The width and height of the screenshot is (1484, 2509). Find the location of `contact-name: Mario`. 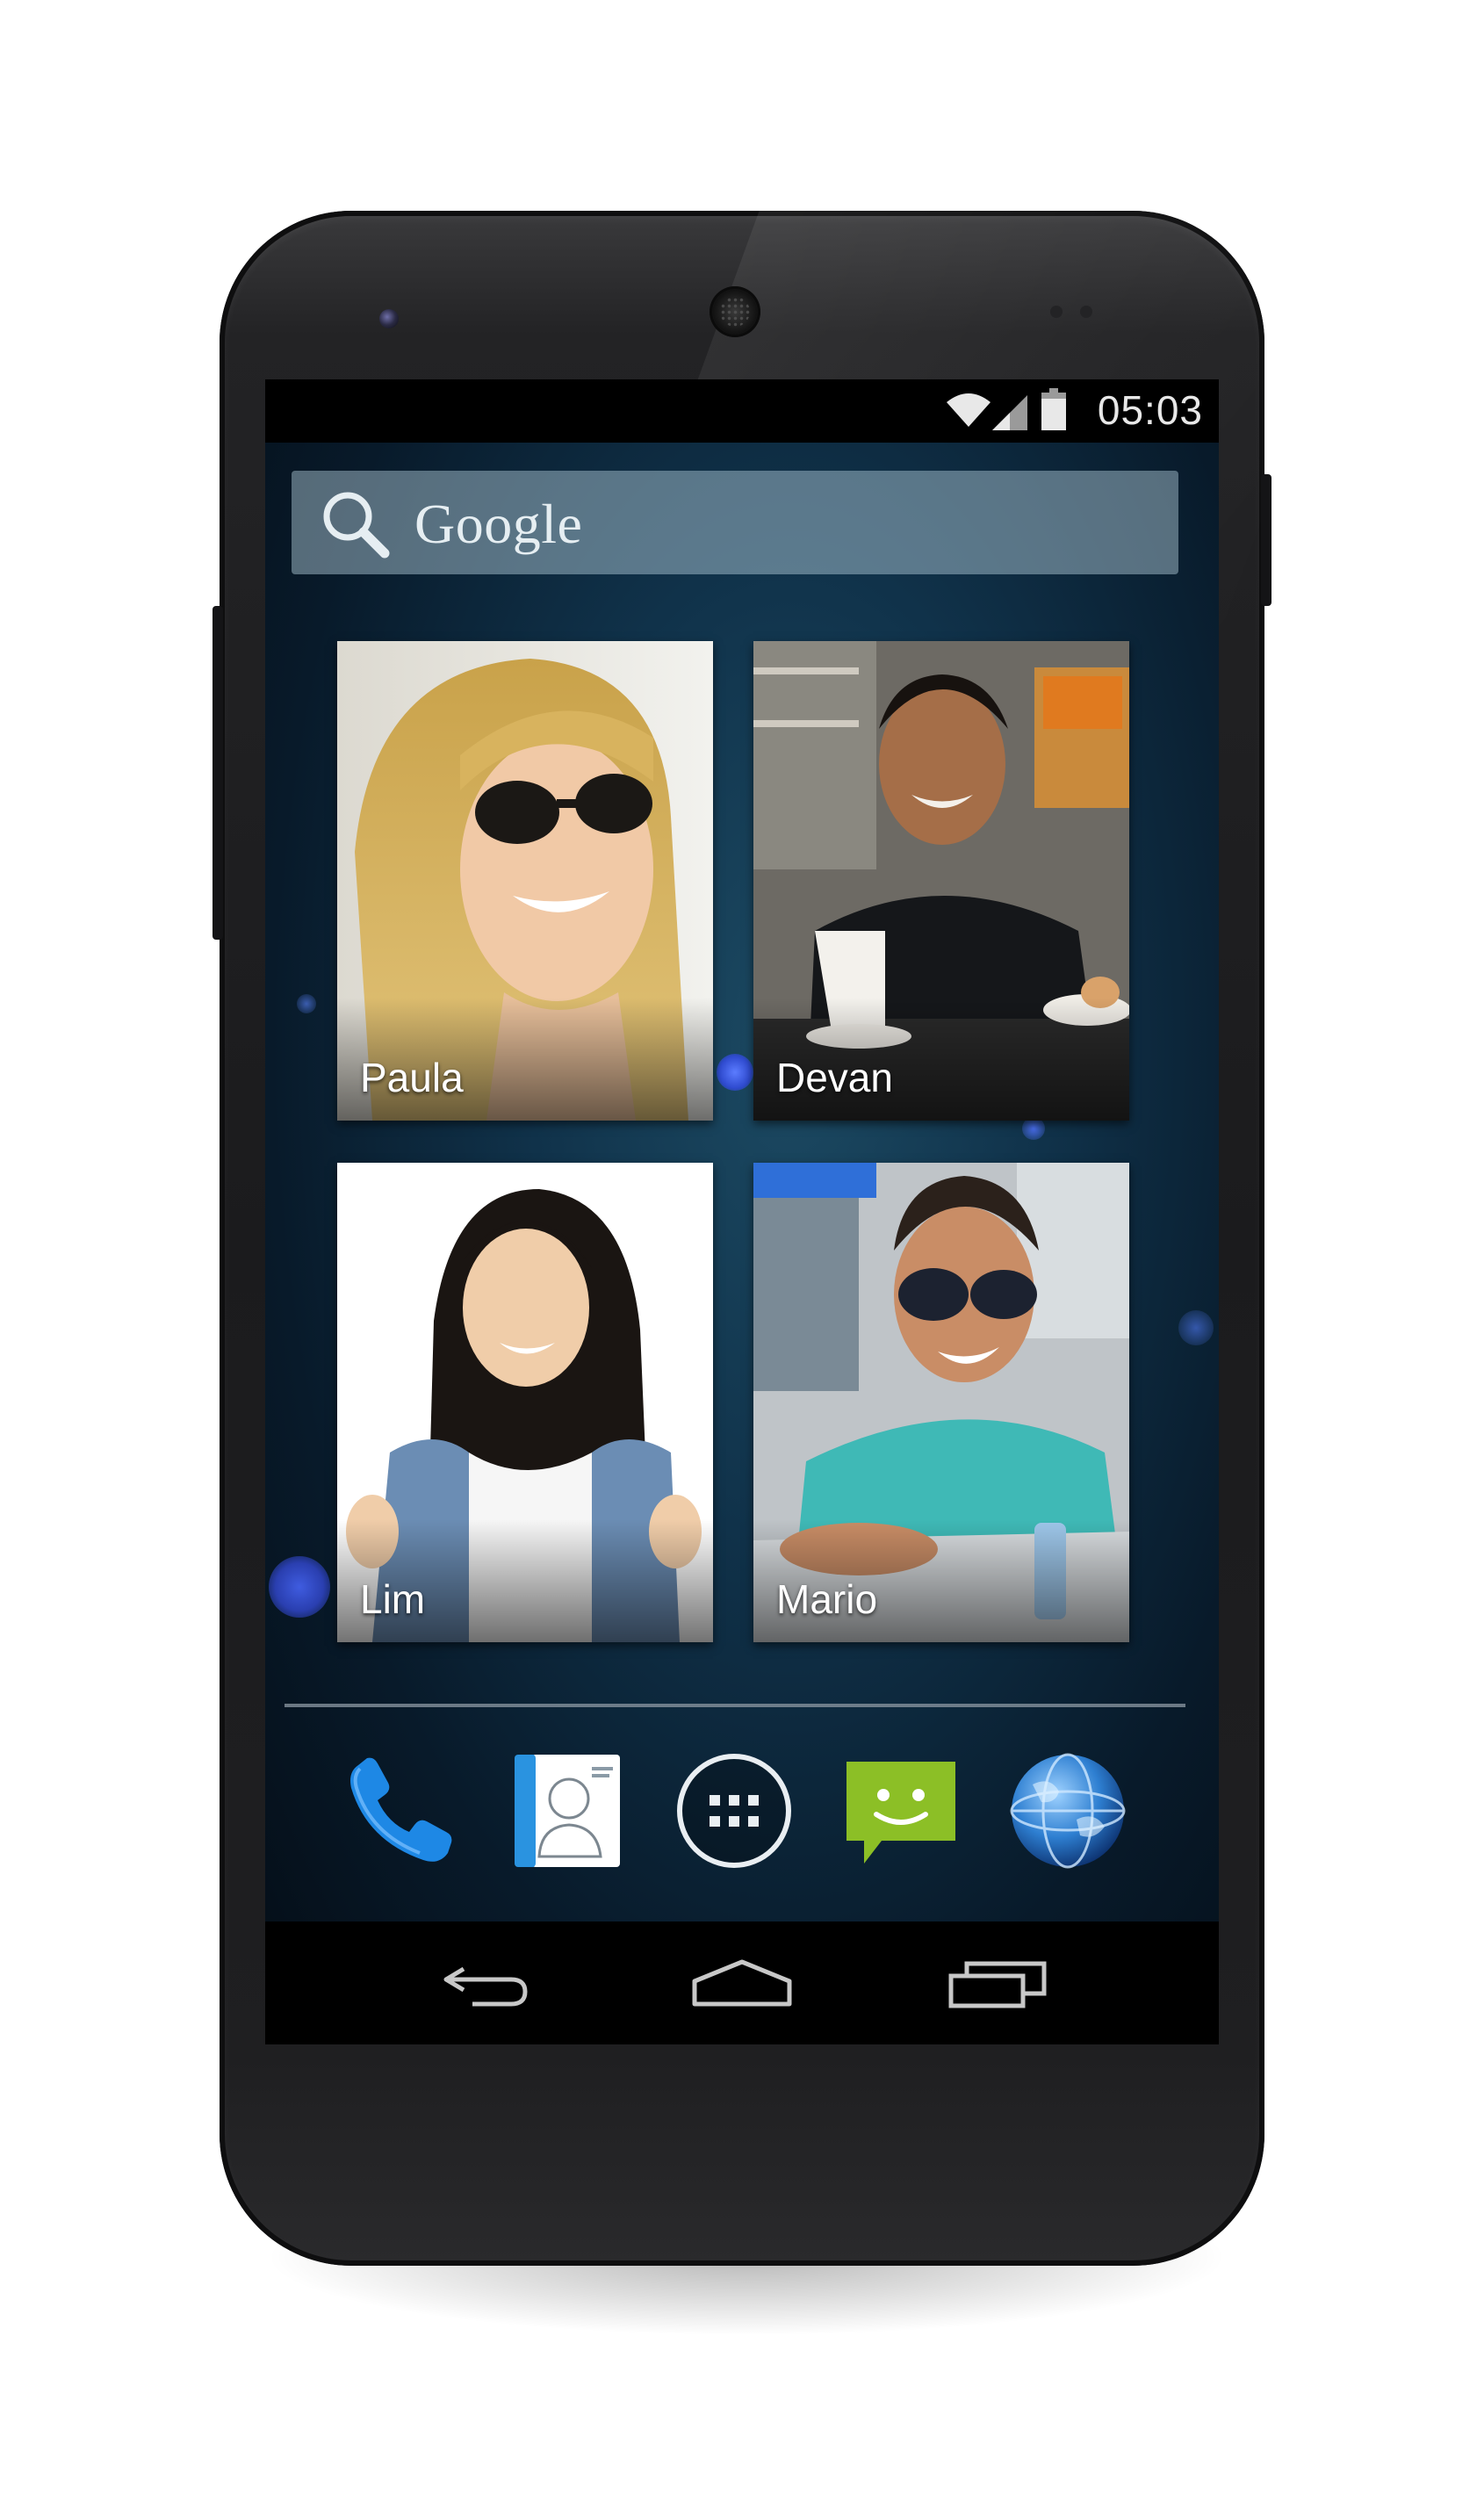

contact-name: Mario is located at coordinates (827, 1599).